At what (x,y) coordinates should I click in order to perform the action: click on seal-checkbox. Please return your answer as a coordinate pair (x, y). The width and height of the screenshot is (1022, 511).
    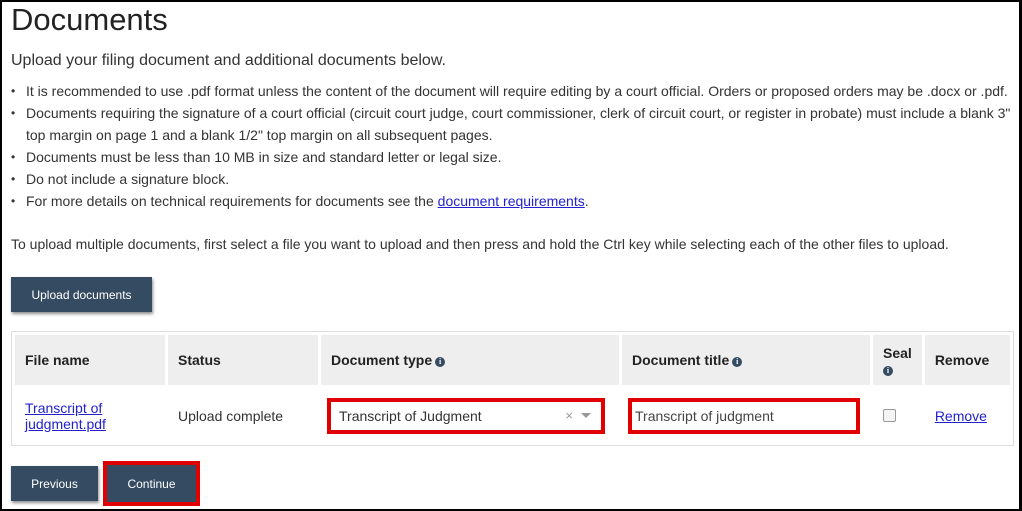
    Looking at the image, I should click on (889, 415).